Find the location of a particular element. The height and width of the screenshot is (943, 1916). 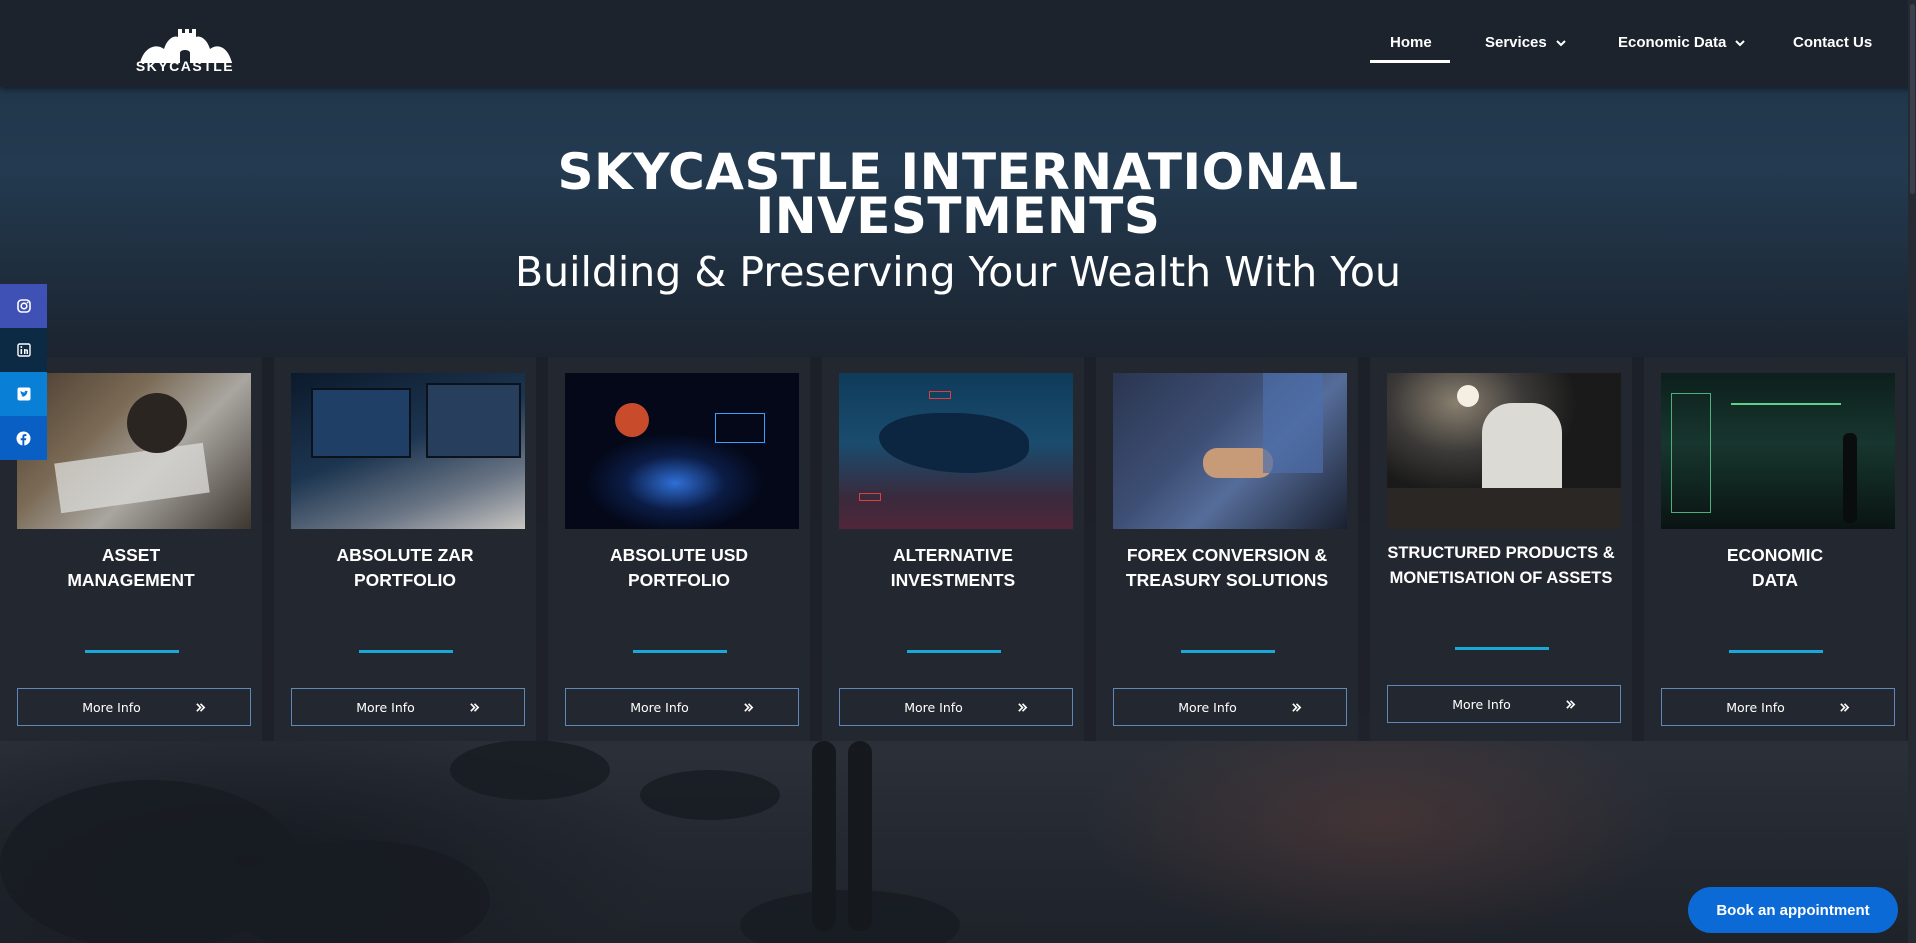

nav-home-label: Home is located at coordinates (1411, 42).